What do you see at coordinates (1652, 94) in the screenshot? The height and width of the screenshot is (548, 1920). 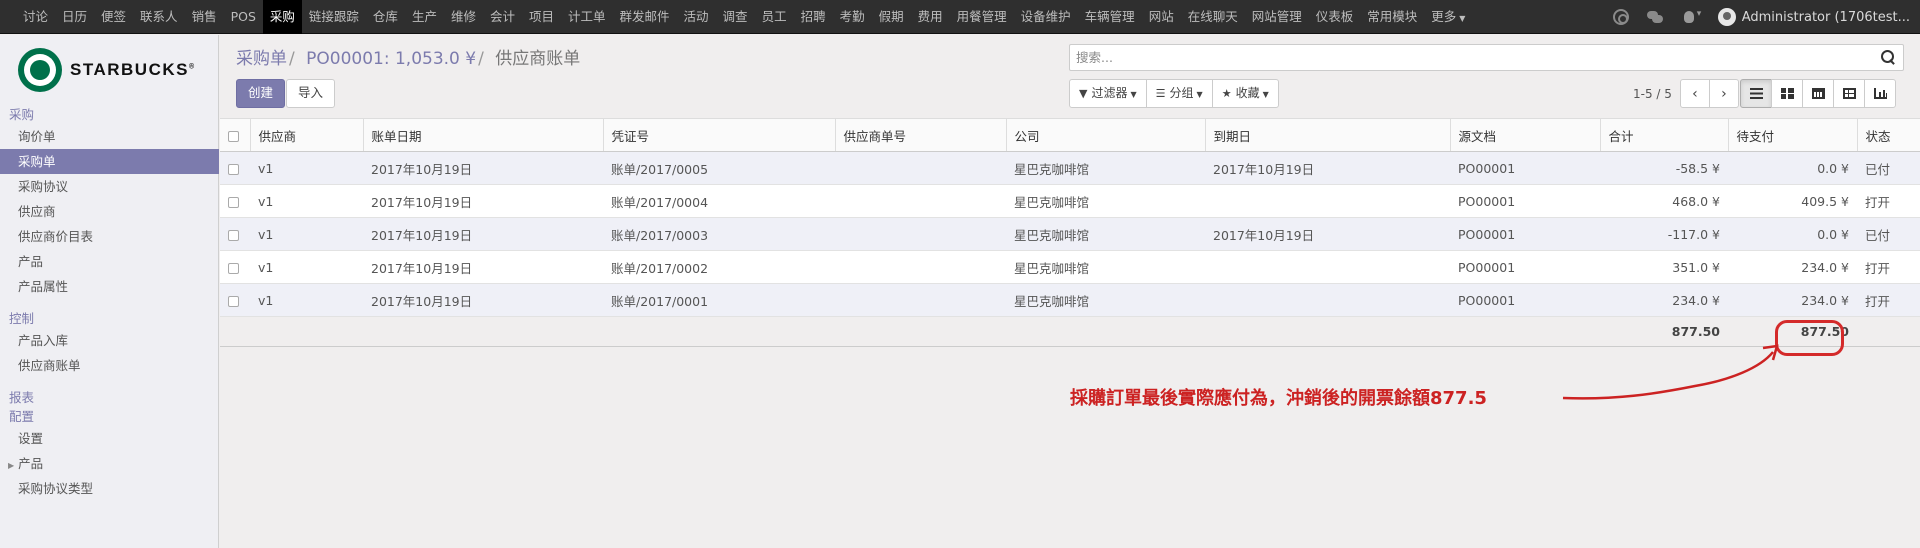 I see `pager-value: 1-5 / 5` at bounding box center [1652, 94].